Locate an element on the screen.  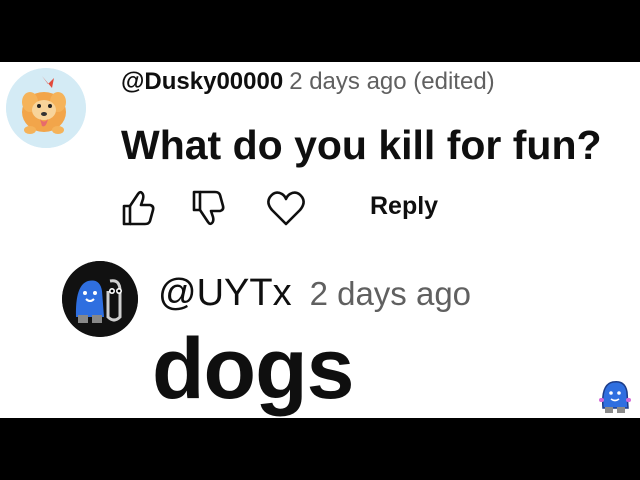
comment-header: @Dusky00000 2 days ago (edited) is located at coordinates (308, 82).